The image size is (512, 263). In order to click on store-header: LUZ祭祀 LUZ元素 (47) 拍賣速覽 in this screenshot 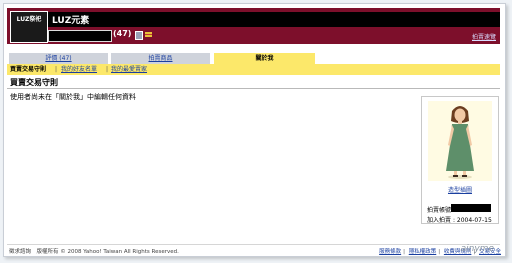, I will do `click(253, 26)`.